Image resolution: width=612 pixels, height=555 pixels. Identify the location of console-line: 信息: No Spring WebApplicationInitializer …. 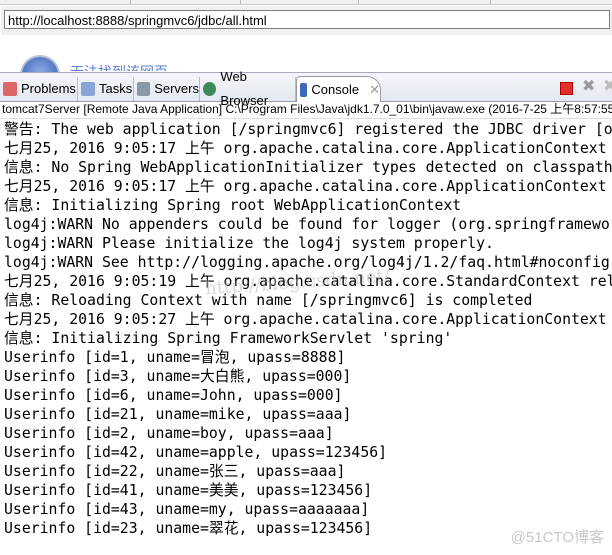
(308, 167).